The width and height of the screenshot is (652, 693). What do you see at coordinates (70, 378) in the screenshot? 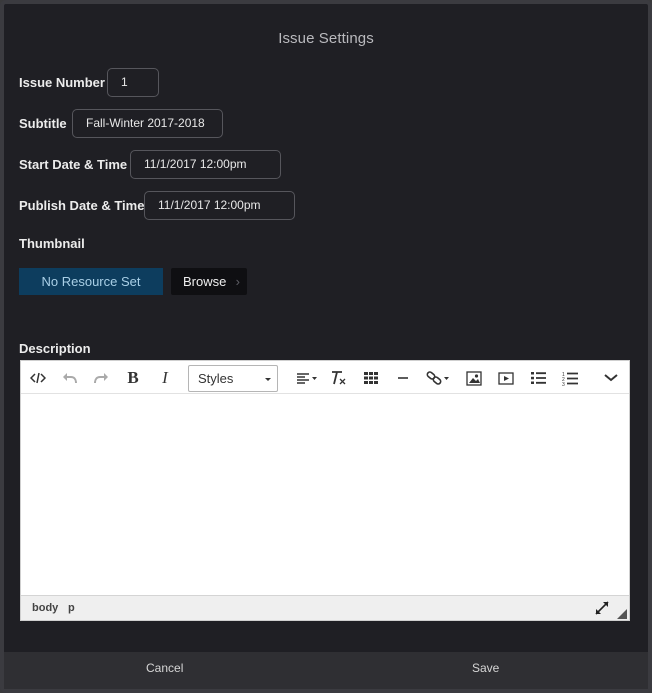
I see `undo-icon` at bounding box center [70, 378].